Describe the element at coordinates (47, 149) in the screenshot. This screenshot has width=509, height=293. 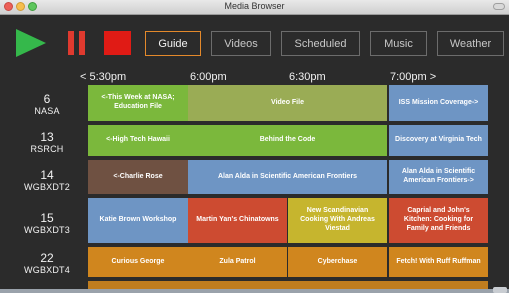
I see `channel-name: RSRCH` at that location.